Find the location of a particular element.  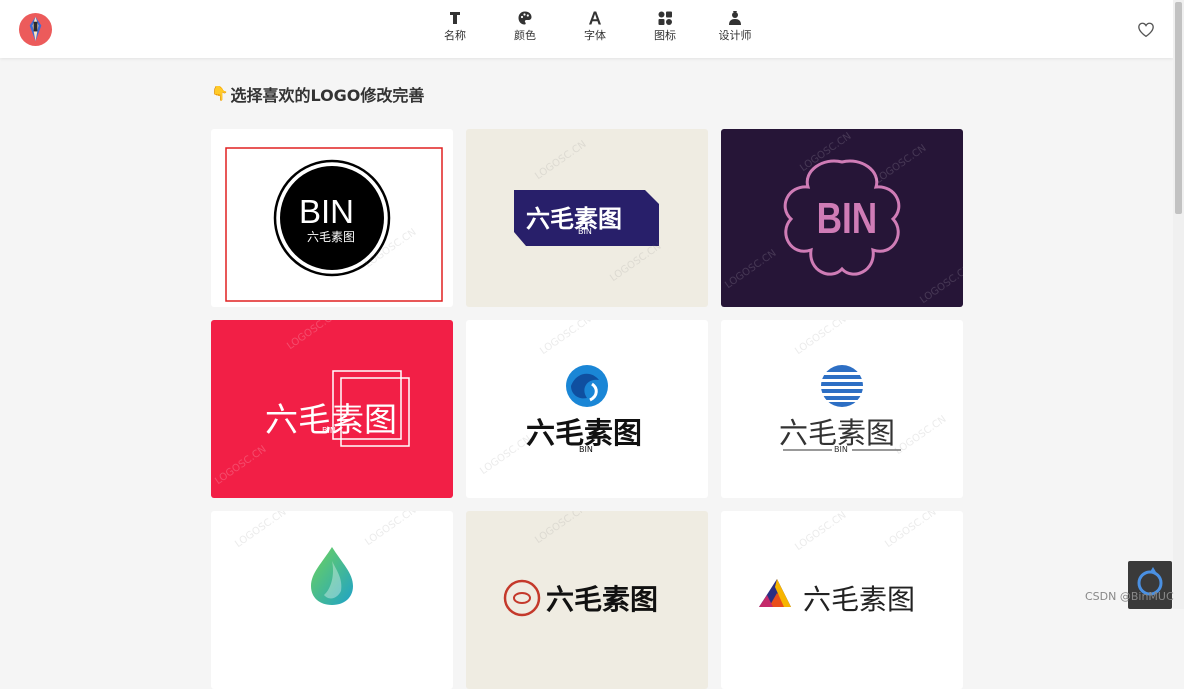

nav-label: 图标 is located at coordinates (665, 35).